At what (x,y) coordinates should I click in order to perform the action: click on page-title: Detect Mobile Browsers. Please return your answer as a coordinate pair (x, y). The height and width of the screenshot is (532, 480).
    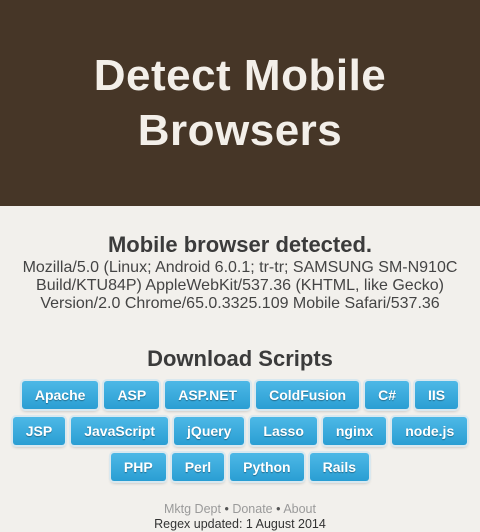
    Looking at the image, I should click on (240, 103).